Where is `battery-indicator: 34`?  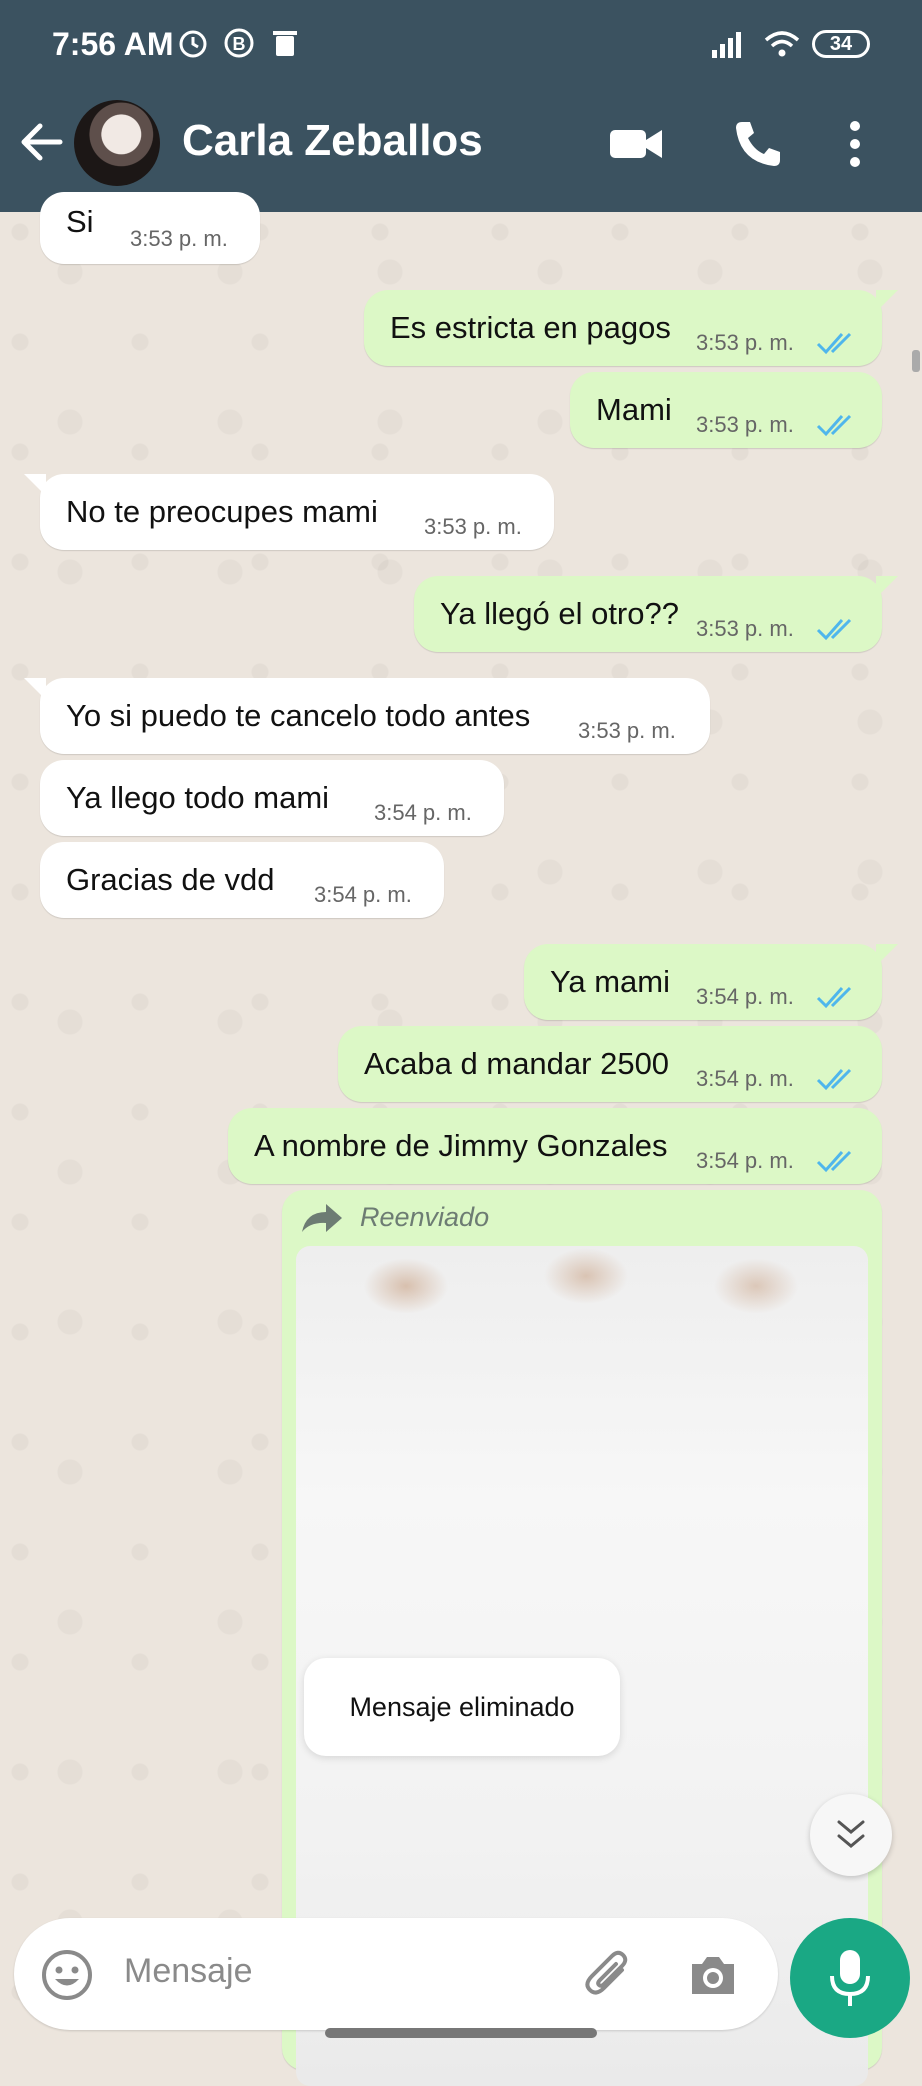
battery-indicator: 34 is located at coordinates (841, 44).